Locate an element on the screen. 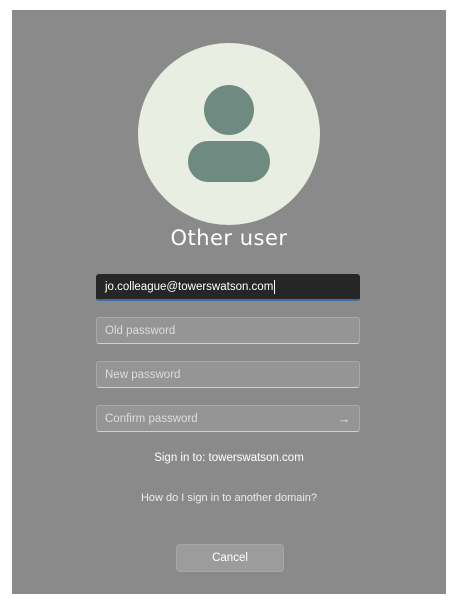  username-field: jo.colleague@towerswatson.com is located at coordinates (228, 287).